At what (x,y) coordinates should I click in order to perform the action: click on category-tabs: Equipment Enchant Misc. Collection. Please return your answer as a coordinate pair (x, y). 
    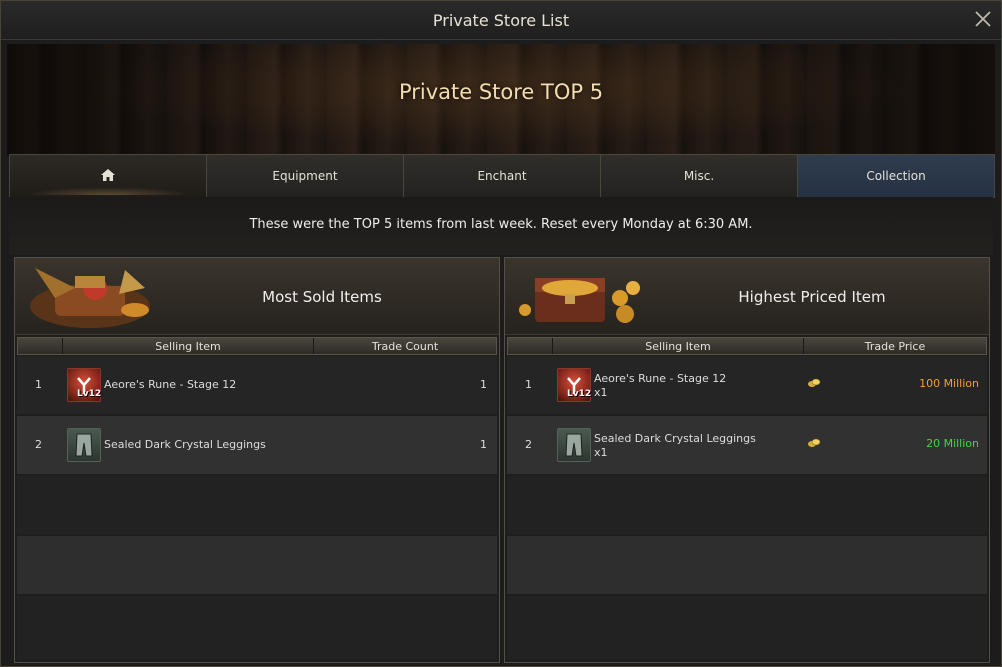
    Looking at the image, I should click on (502, 176).